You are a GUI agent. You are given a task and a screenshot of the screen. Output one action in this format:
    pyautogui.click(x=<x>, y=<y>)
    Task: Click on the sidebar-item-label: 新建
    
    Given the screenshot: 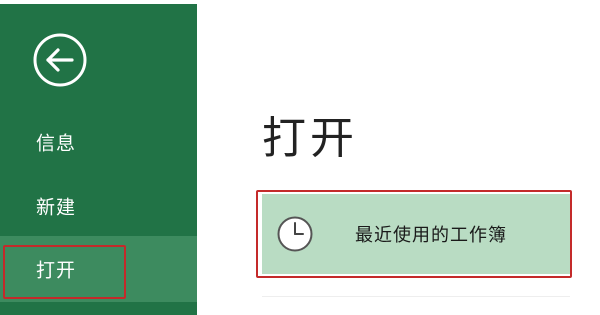 What is the action you would take?
    pyautogui.click(x=56, y=207)
    